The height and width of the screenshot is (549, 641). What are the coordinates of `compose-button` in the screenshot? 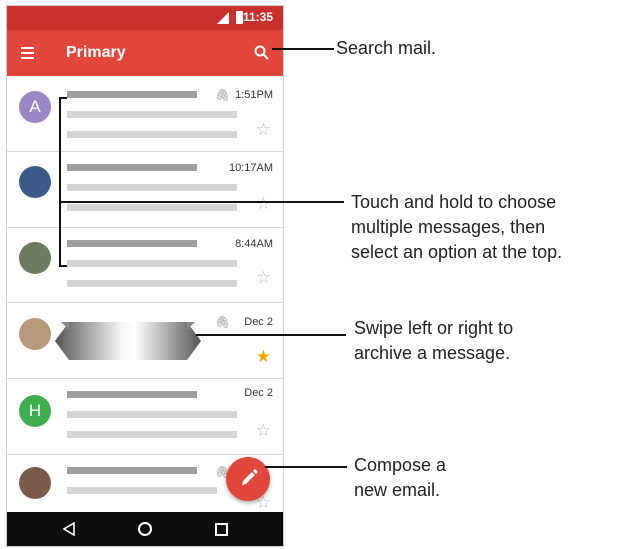 It's located at (248, 479).